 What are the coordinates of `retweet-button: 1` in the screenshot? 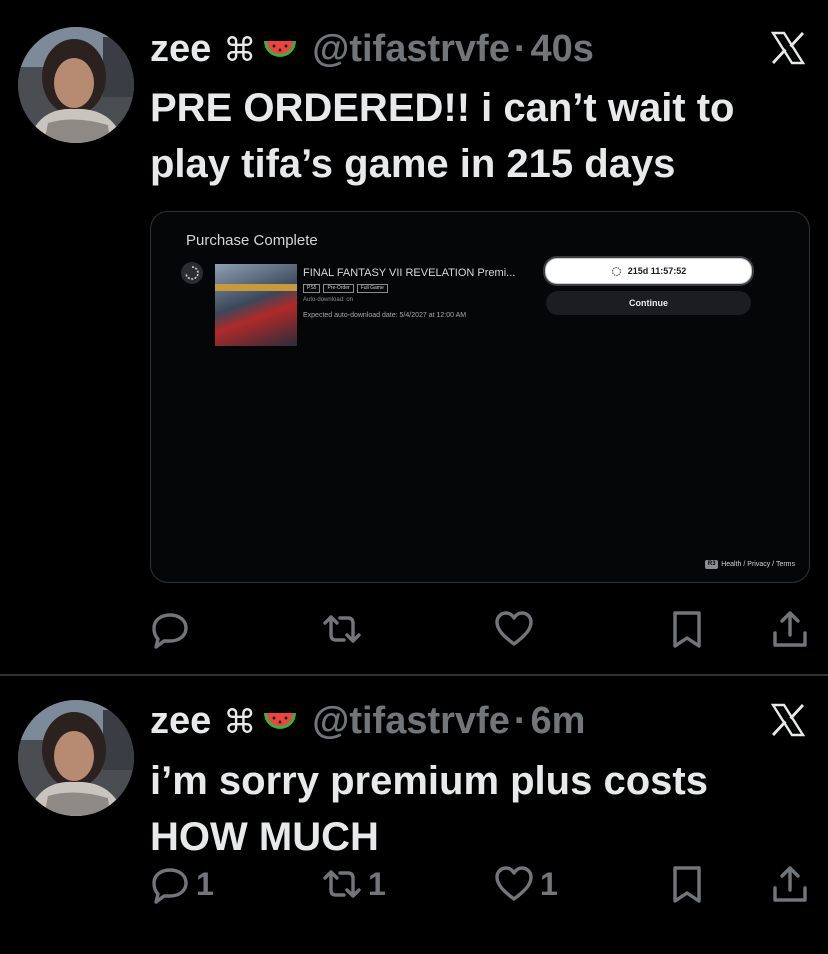 It's located at (354, 884).